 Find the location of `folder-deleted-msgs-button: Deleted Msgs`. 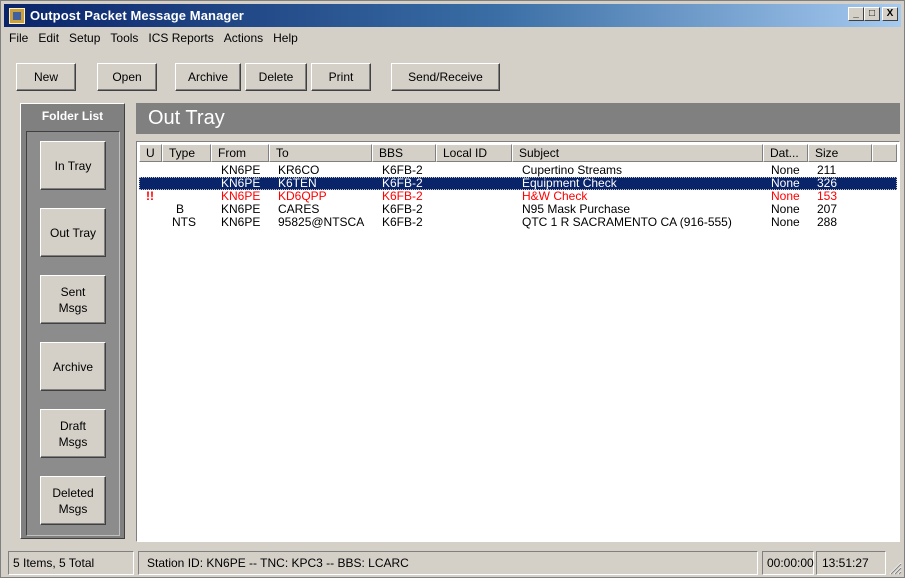

folder-deleted-msgs-button: Deleted Msgs is located at coordinates (73, 500).